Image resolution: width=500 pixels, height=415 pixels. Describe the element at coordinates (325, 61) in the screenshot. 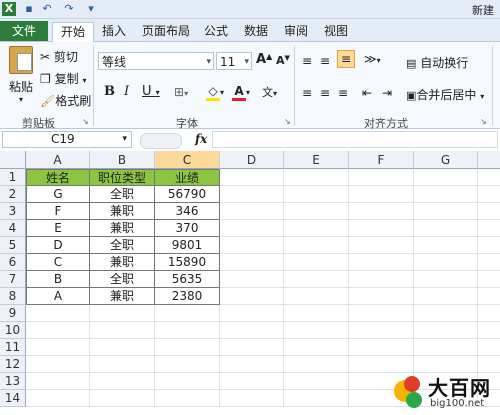

I see `align-middle-button: ≡` at that location.